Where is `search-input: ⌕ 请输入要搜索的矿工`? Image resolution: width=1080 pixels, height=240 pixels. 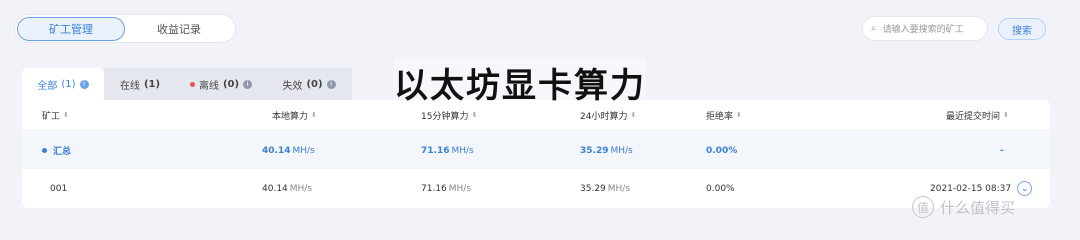
search-input: ⌕ 请输入要搜索的矿工 is located at coordinates (925, 28).